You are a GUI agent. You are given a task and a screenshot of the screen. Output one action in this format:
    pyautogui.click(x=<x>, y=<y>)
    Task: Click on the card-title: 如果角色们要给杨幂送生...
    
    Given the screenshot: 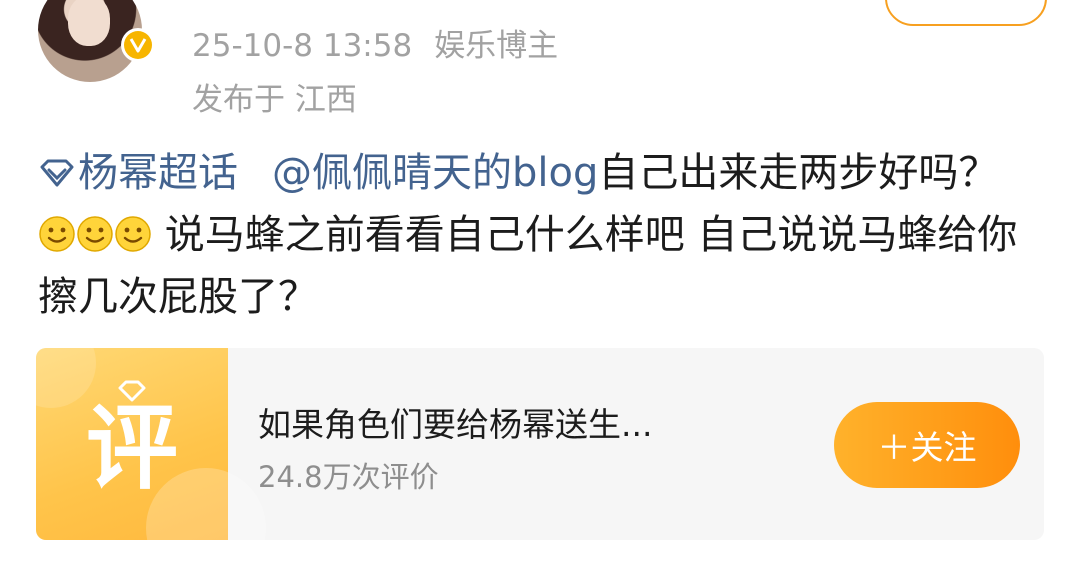 What is the action you would take?
    pyautogui.click(x=455, y=422)
    